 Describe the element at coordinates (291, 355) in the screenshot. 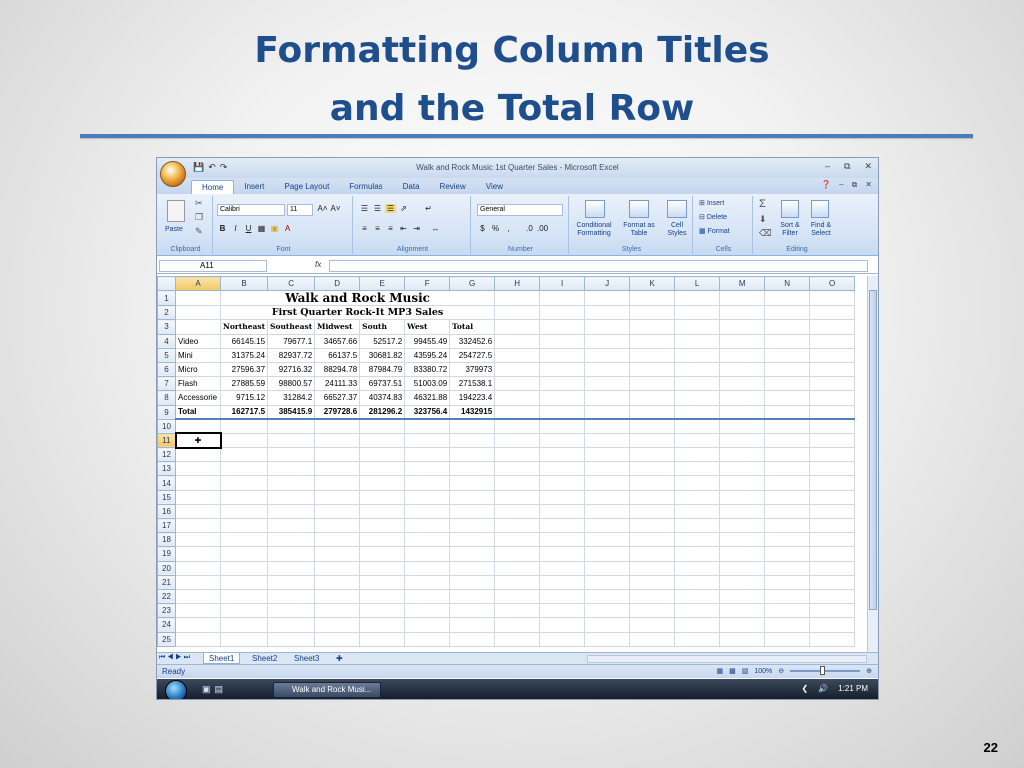

I see `cell: 82937.72` at that location.